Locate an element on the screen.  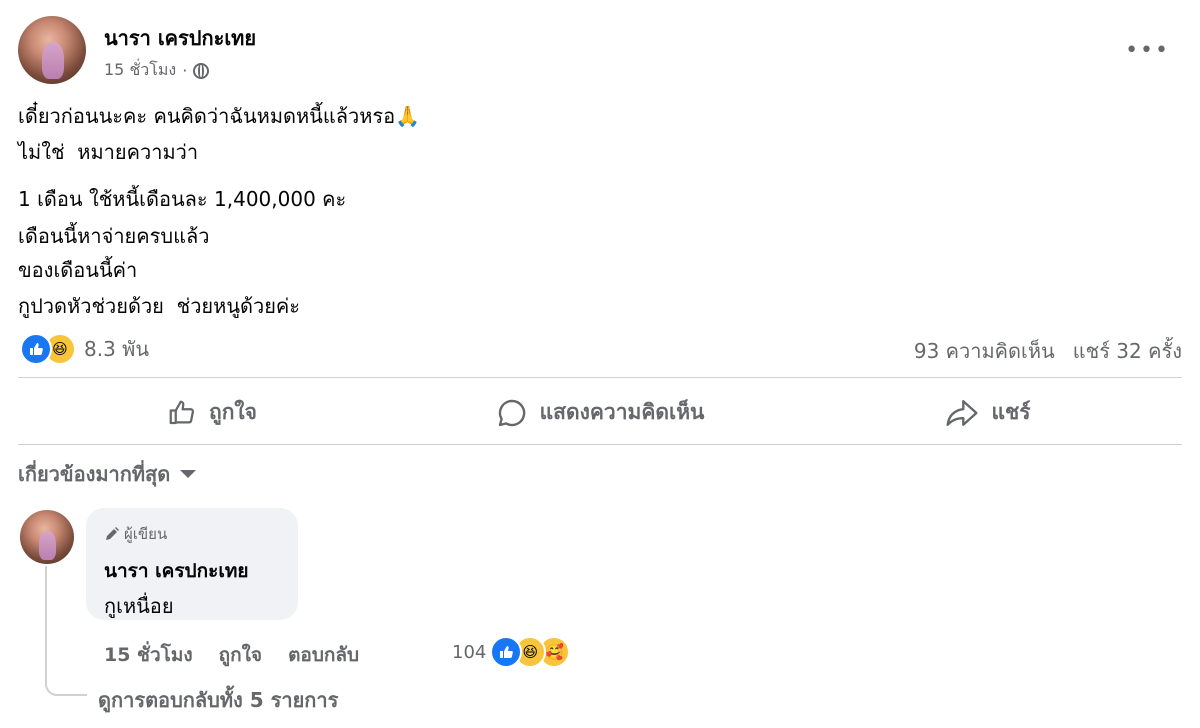
comment-reactions: 104 😆 🥰 is located at coordinates (511, 652).